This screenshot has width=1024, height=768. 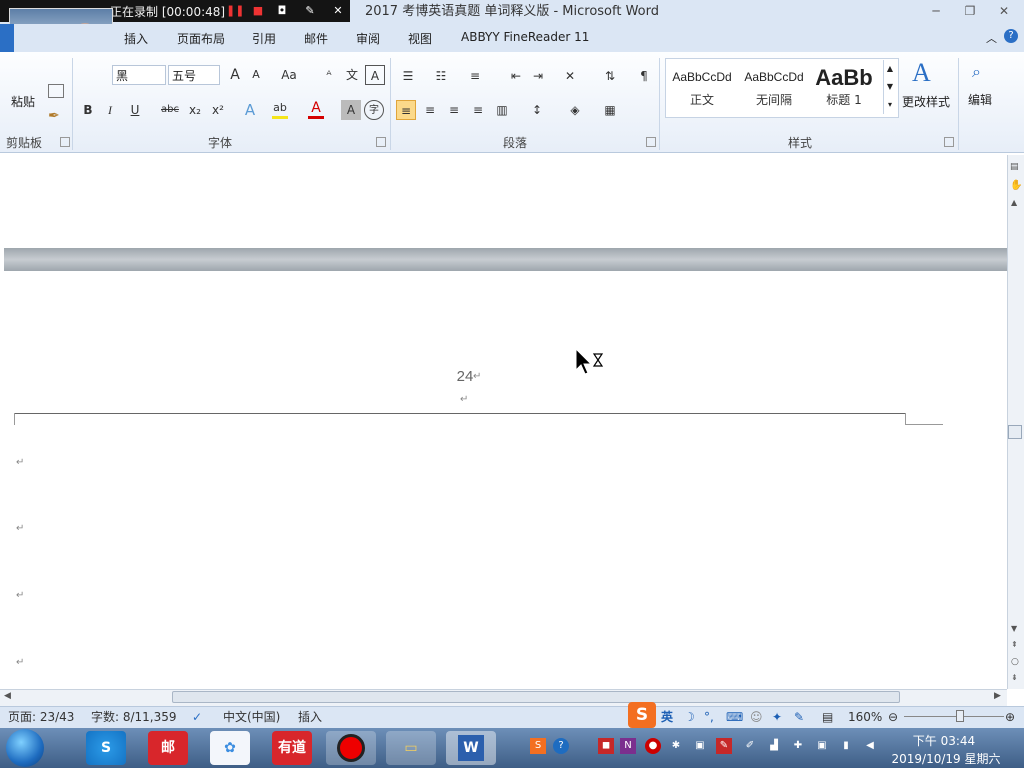 I want to click on distributed-button: ▥, so click(x=502, y=110).